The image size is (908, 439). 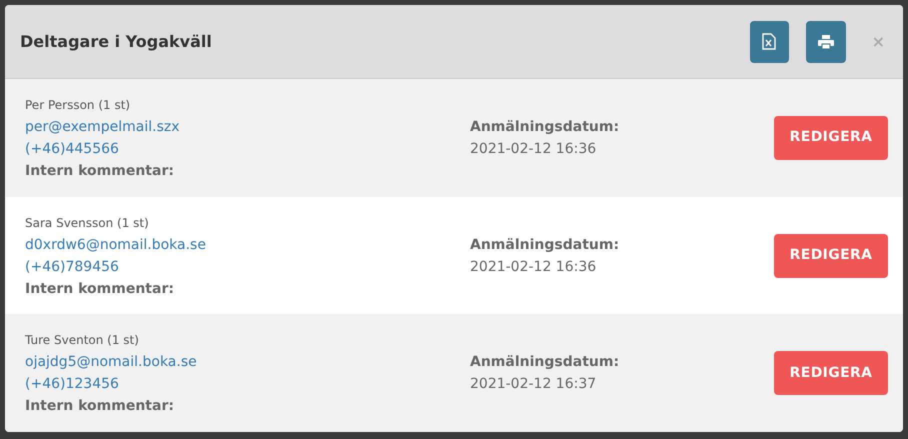 What do you see at coordinates (82, 341) in the screenshot?
I see `participant-name: Ture Sventon (1 st)` at bounding box center [82, 341].